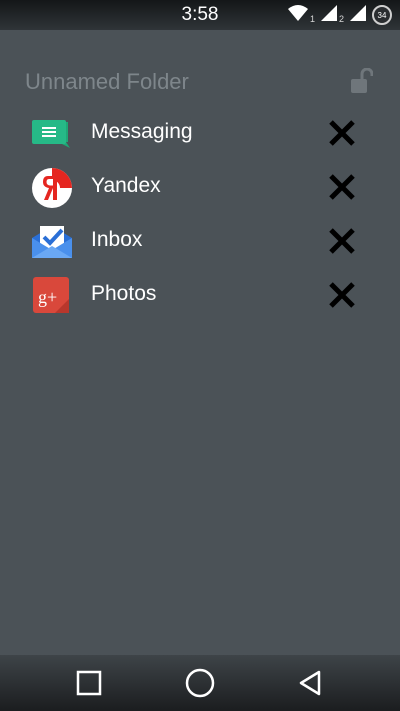 This screenshot has height=711, width=400. What do you see at coordinates (52, 188) in the screenshot?
I see `yandex-icon` at bounding box center [52, 188].